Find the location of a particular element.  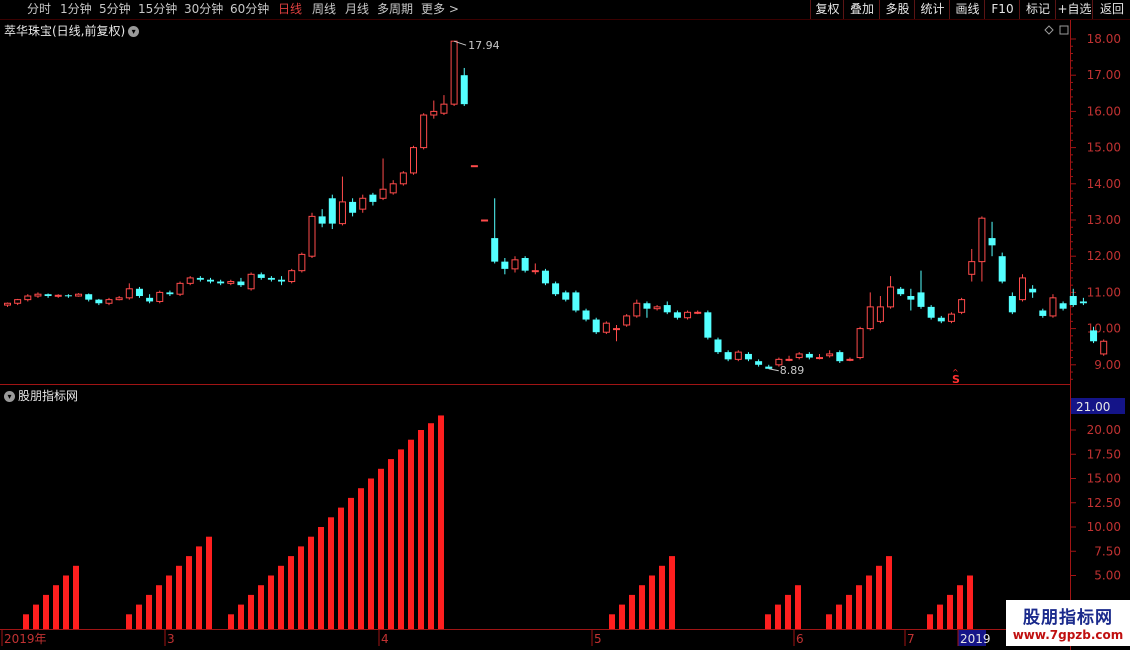

time-axis-label: 3 is located at coordinates (171, 639).